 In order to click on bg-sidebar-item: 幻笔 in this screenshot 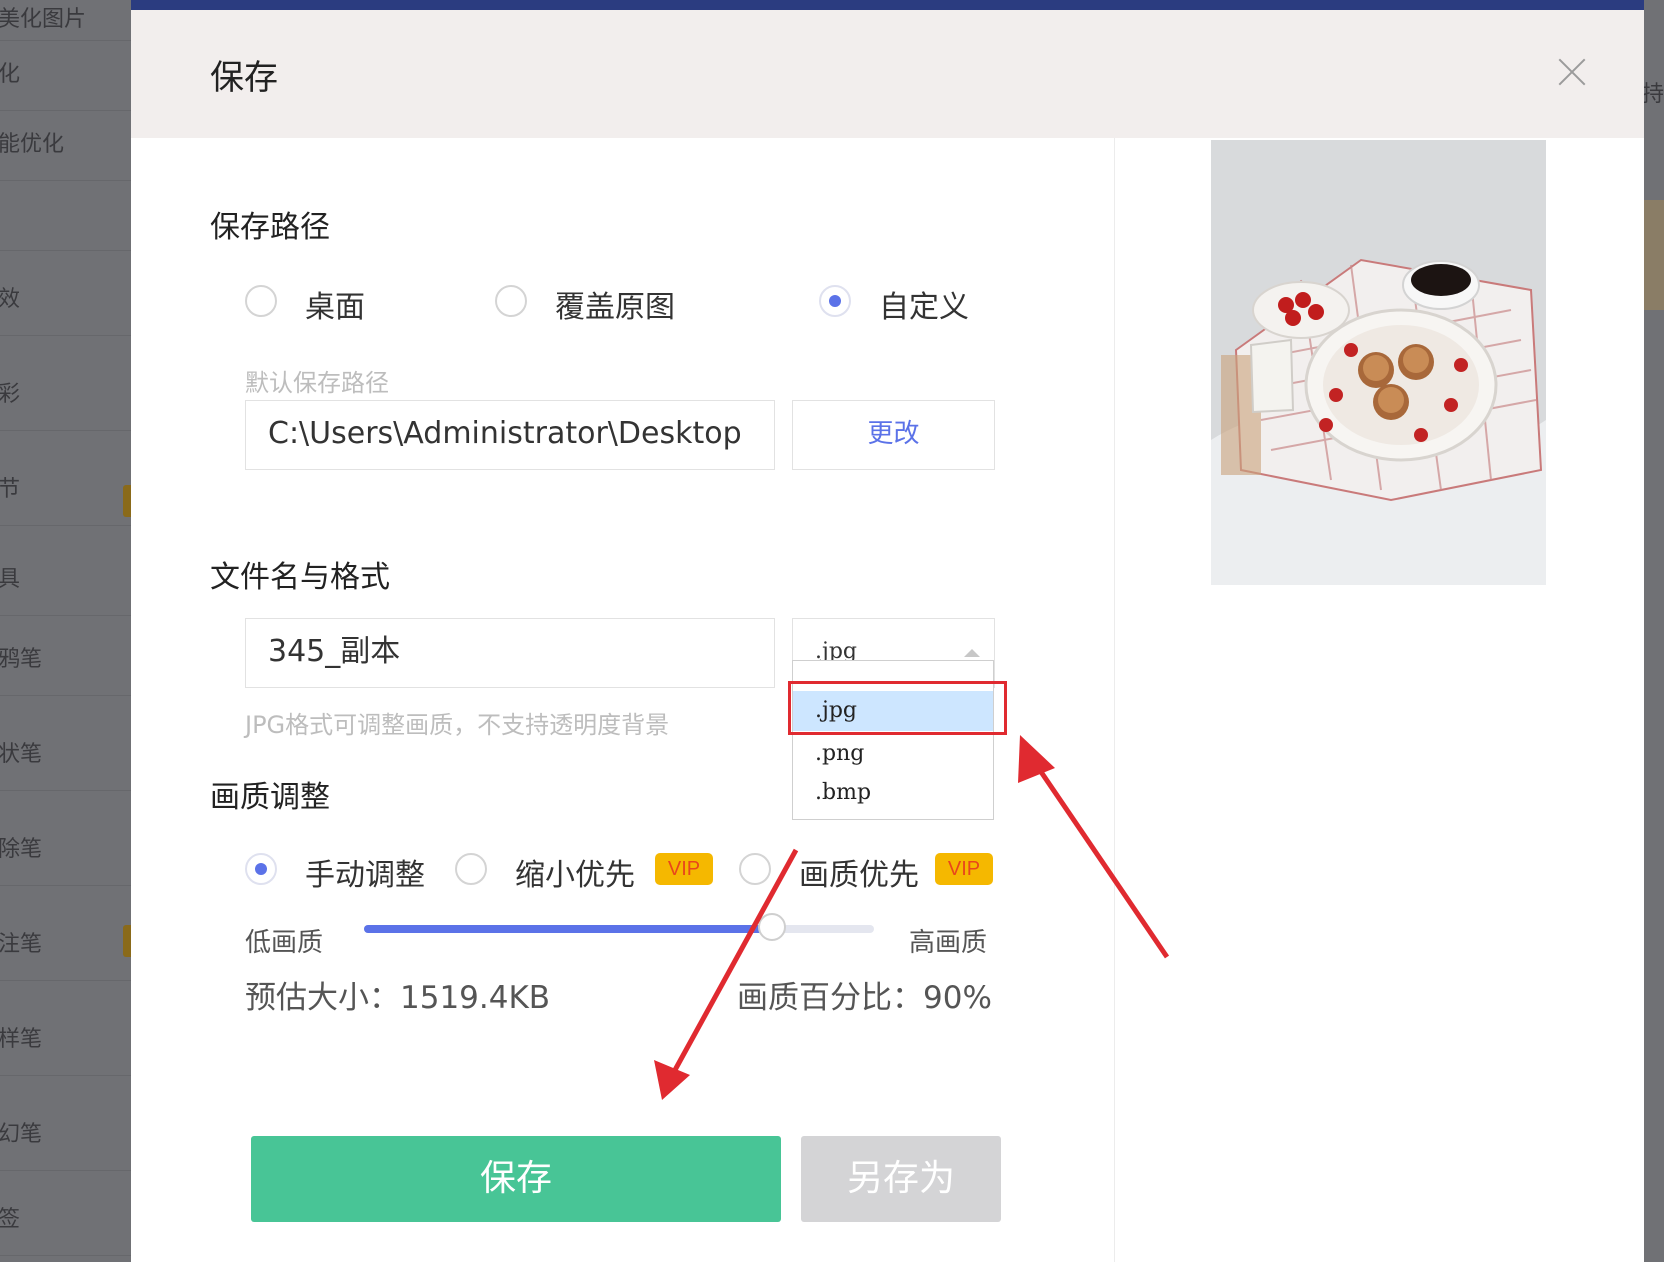, I will do `click(65, 1135)`.